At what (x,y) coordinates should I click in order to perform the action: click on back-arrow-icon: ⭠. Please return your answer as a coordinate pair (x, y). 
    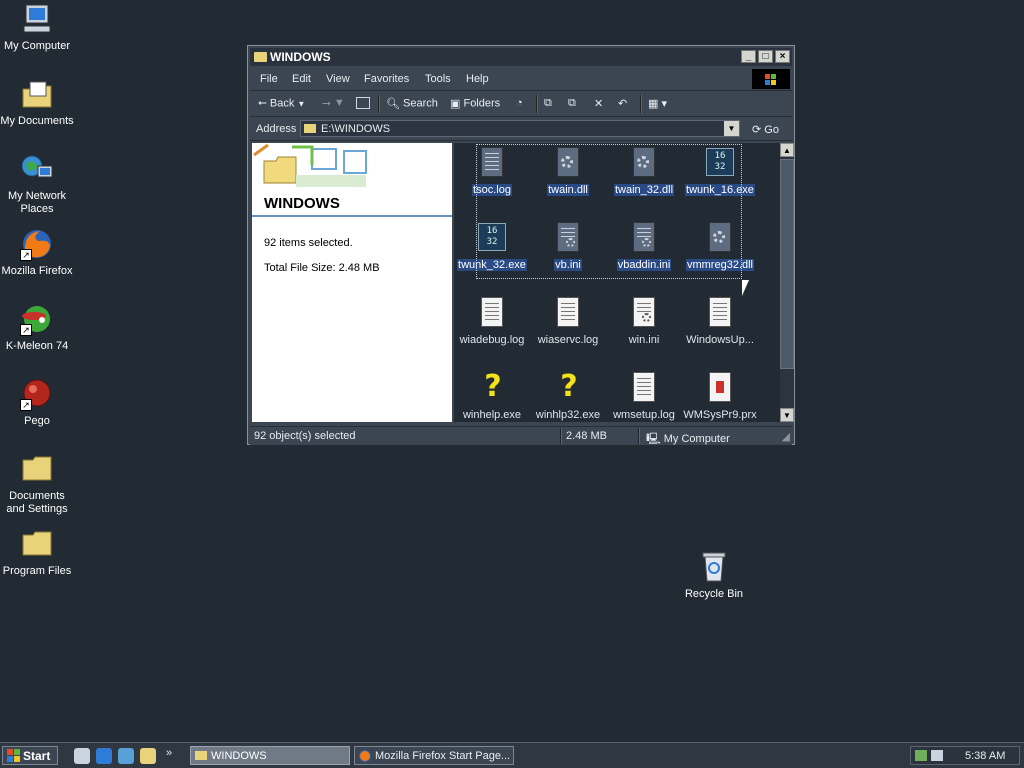
    Looking at the image, I should click on (262, 103).